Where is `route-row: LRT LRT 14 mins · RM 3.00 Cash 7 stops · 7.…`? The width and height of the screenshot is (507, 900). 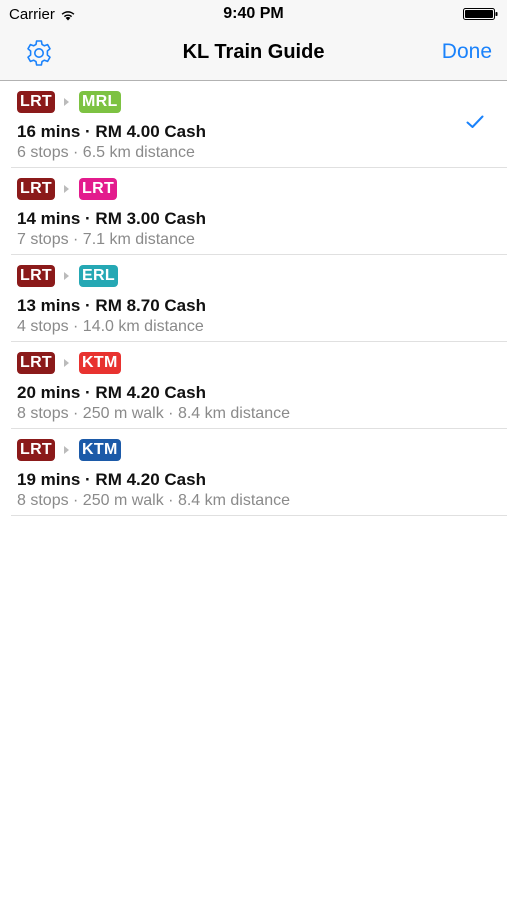
route-row: LRT LRT 14 mins · RM 3.00 Cash 7 stops · 7.… is located at coordinates (259, 211).